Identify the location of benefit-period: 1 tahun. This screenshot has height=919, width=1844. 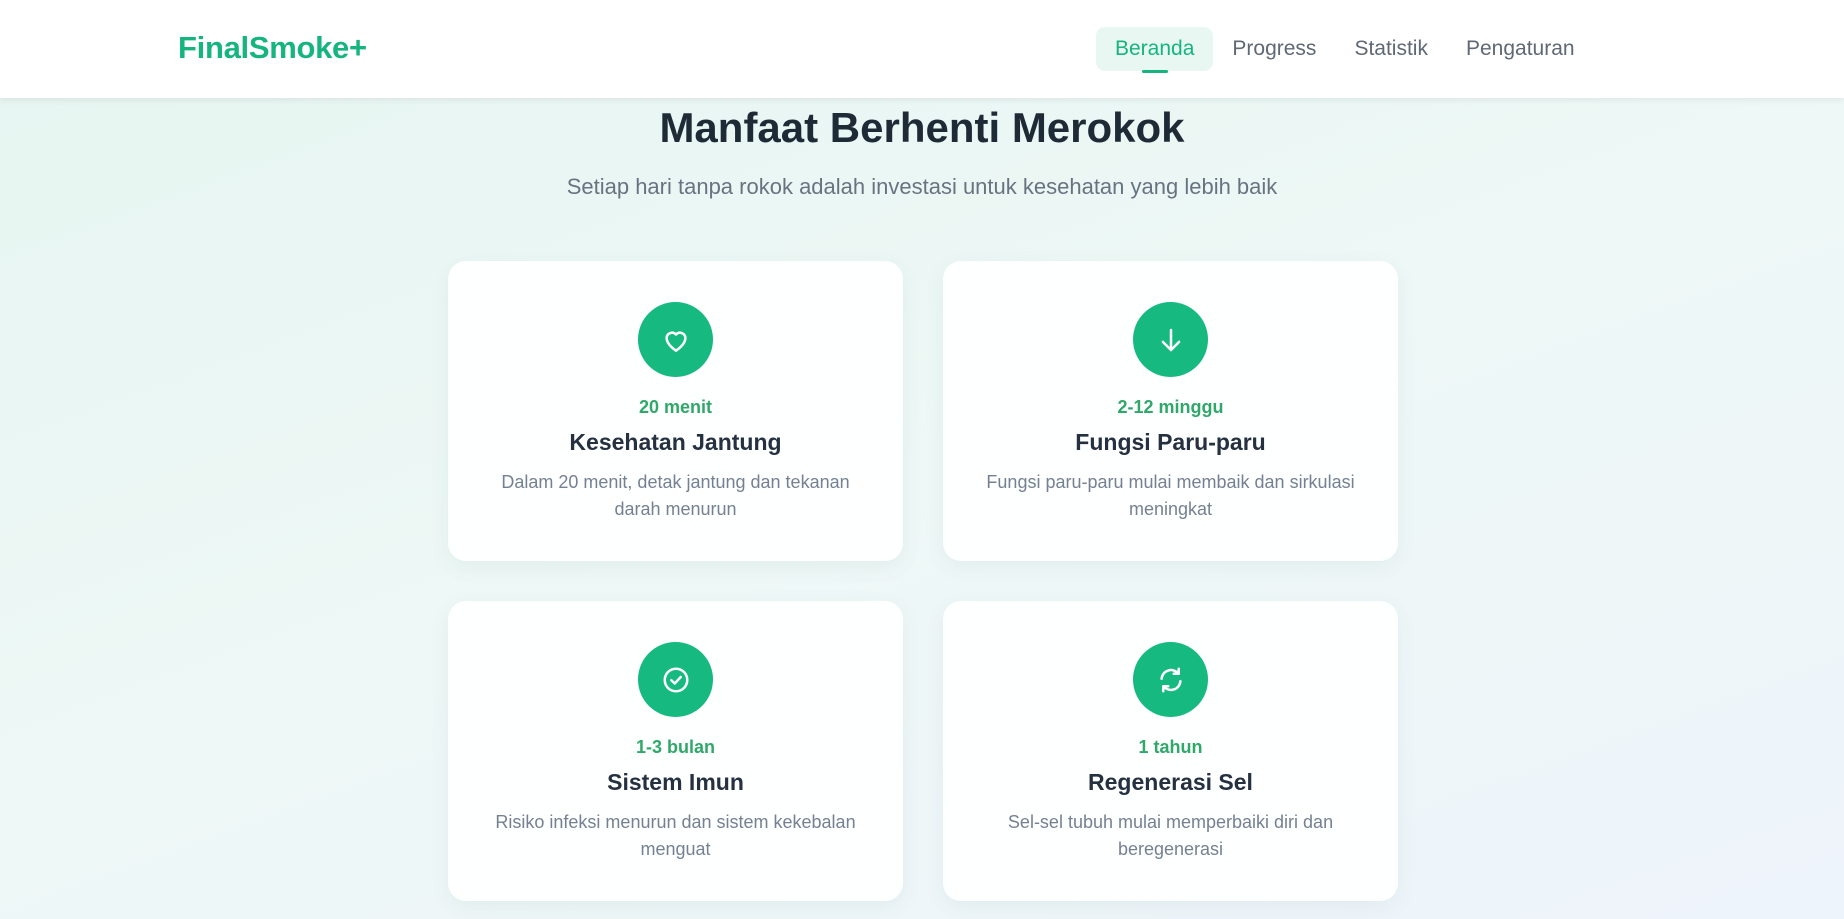
(1170, 747).